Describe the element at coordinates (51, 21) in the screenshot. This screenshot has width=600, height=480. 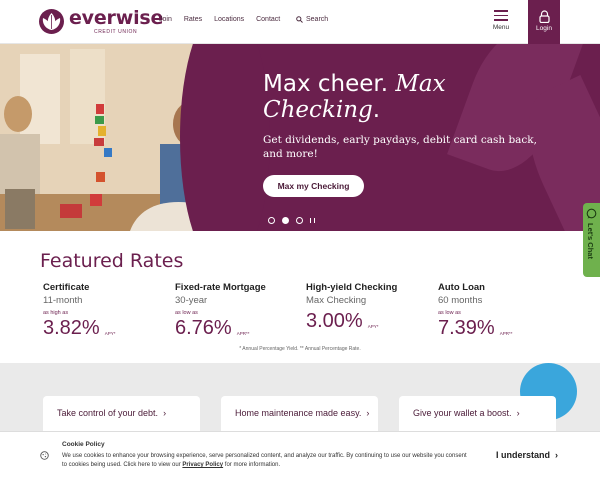
I see `leaf-logo-icon` at that location.